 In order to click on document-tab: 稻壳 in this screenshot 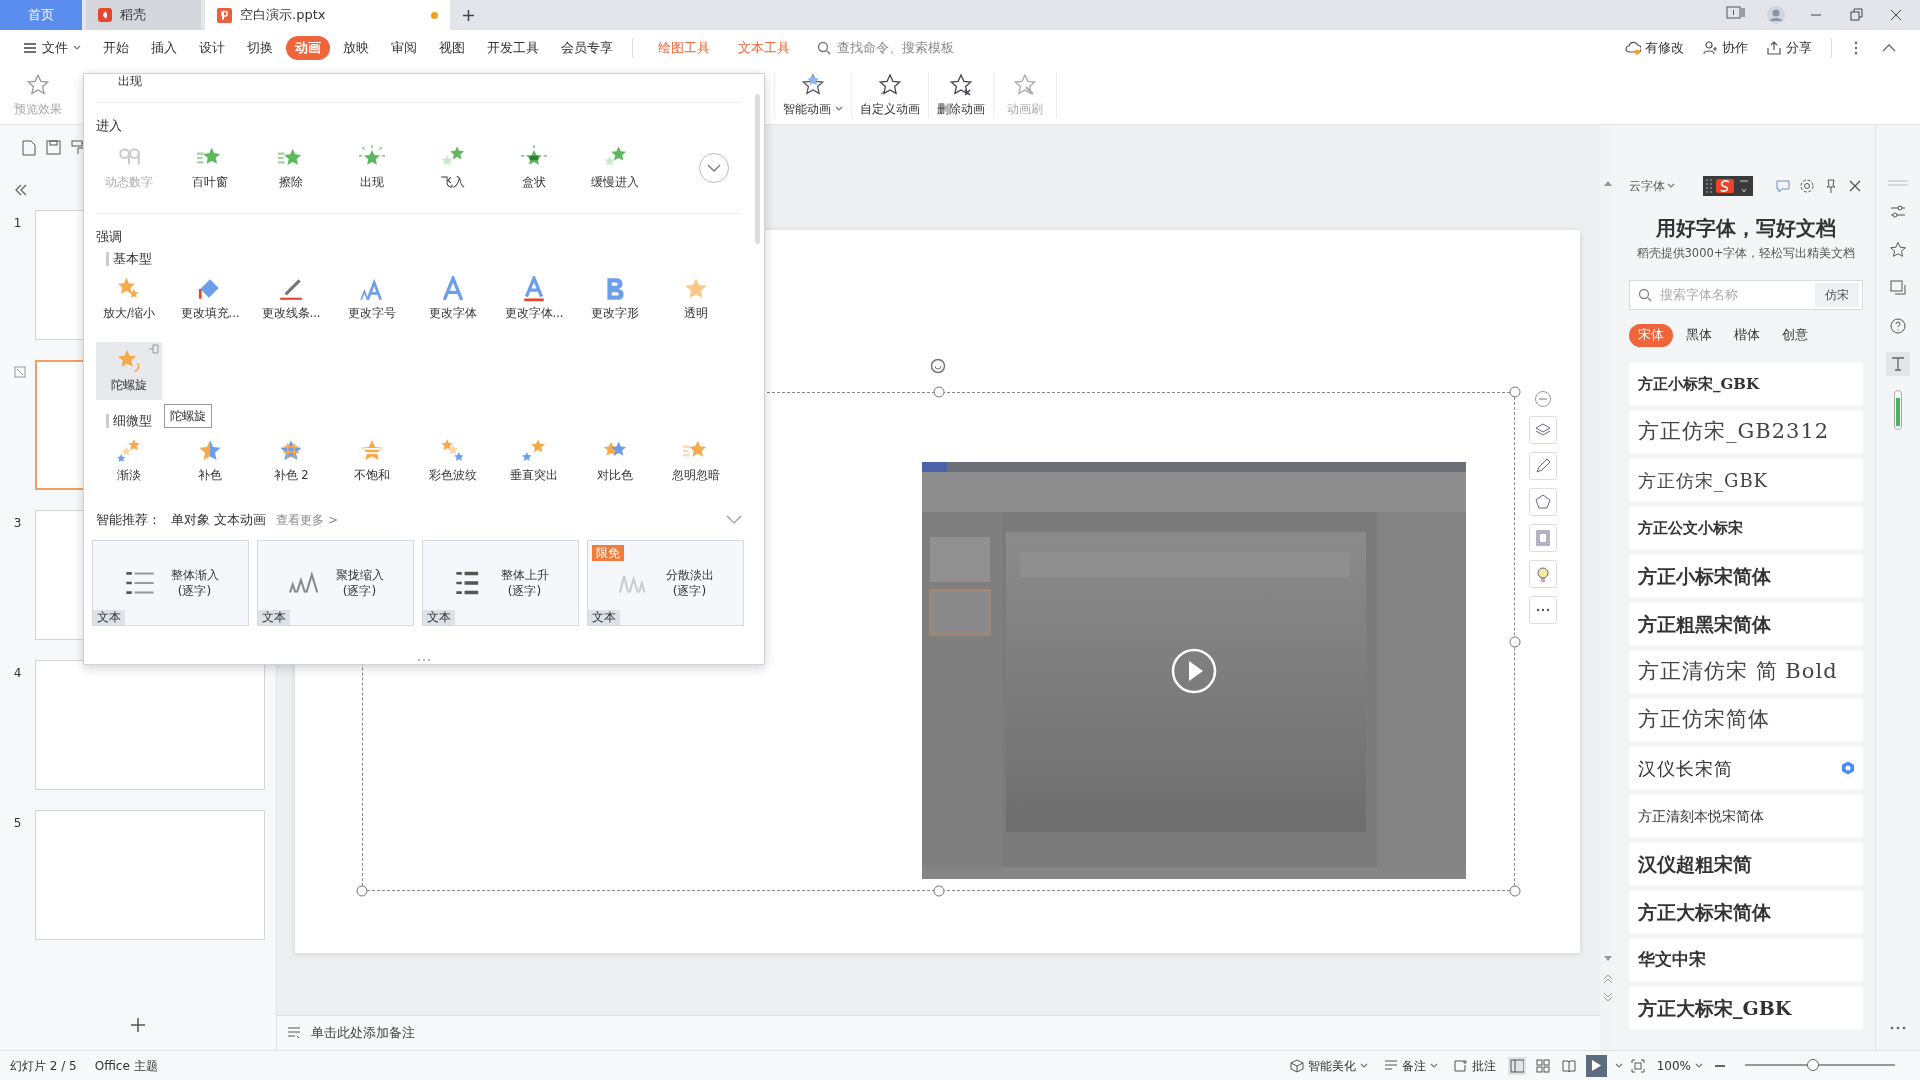, I will do `click(143, 15)`.